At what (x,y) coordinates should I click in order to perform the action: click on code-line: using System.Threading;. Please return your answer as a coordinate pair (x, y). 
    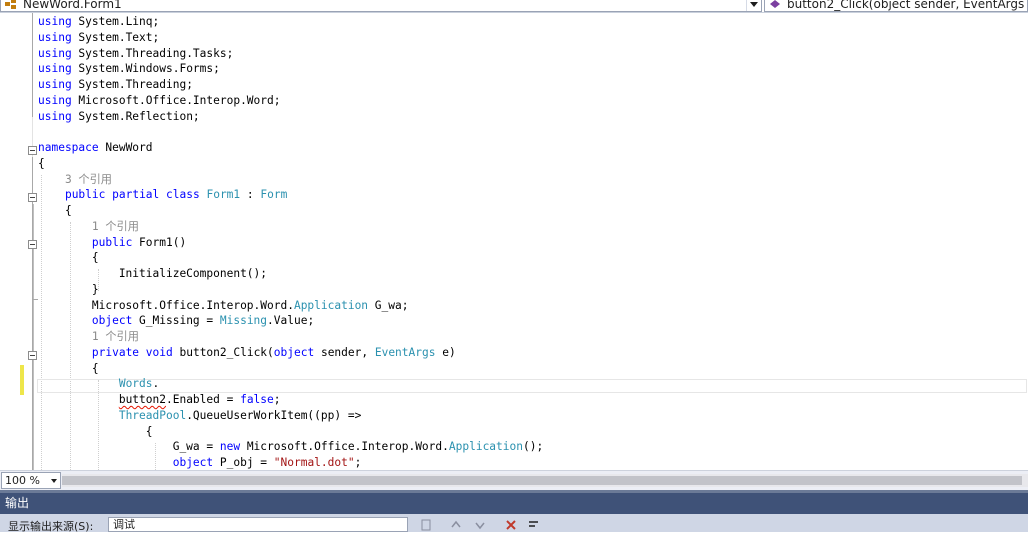
    Looking at the image, I should click on (115, 85).